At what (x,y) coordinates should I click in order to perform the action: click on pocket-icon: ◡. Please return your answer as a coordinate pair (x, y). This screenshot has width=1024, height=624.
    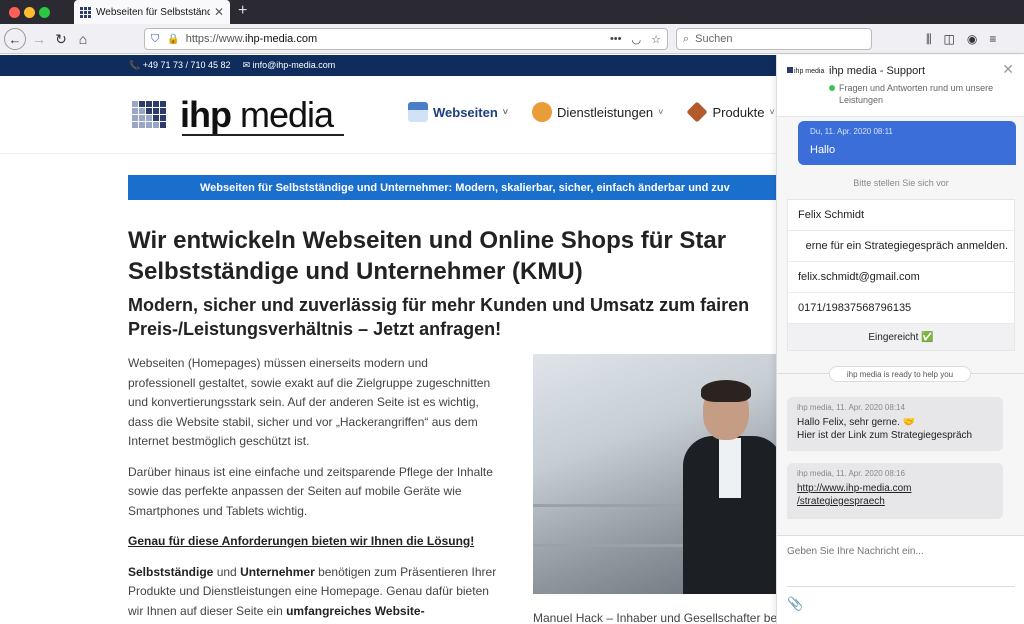
    Looking at the image, I should click on (637, 39).